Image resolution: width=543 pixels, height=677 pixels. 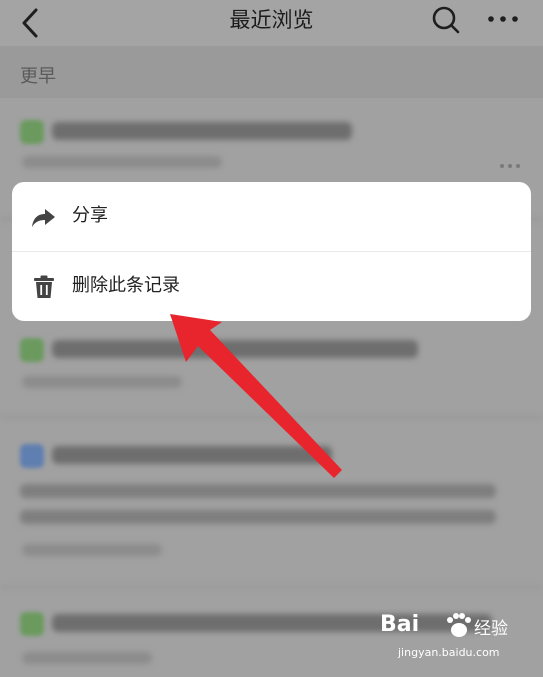 What do you see at coordinates (271, 23) in the screenshot?
I see `top-navigation-bar: 最近浏览` at bounding box center [271, 23].